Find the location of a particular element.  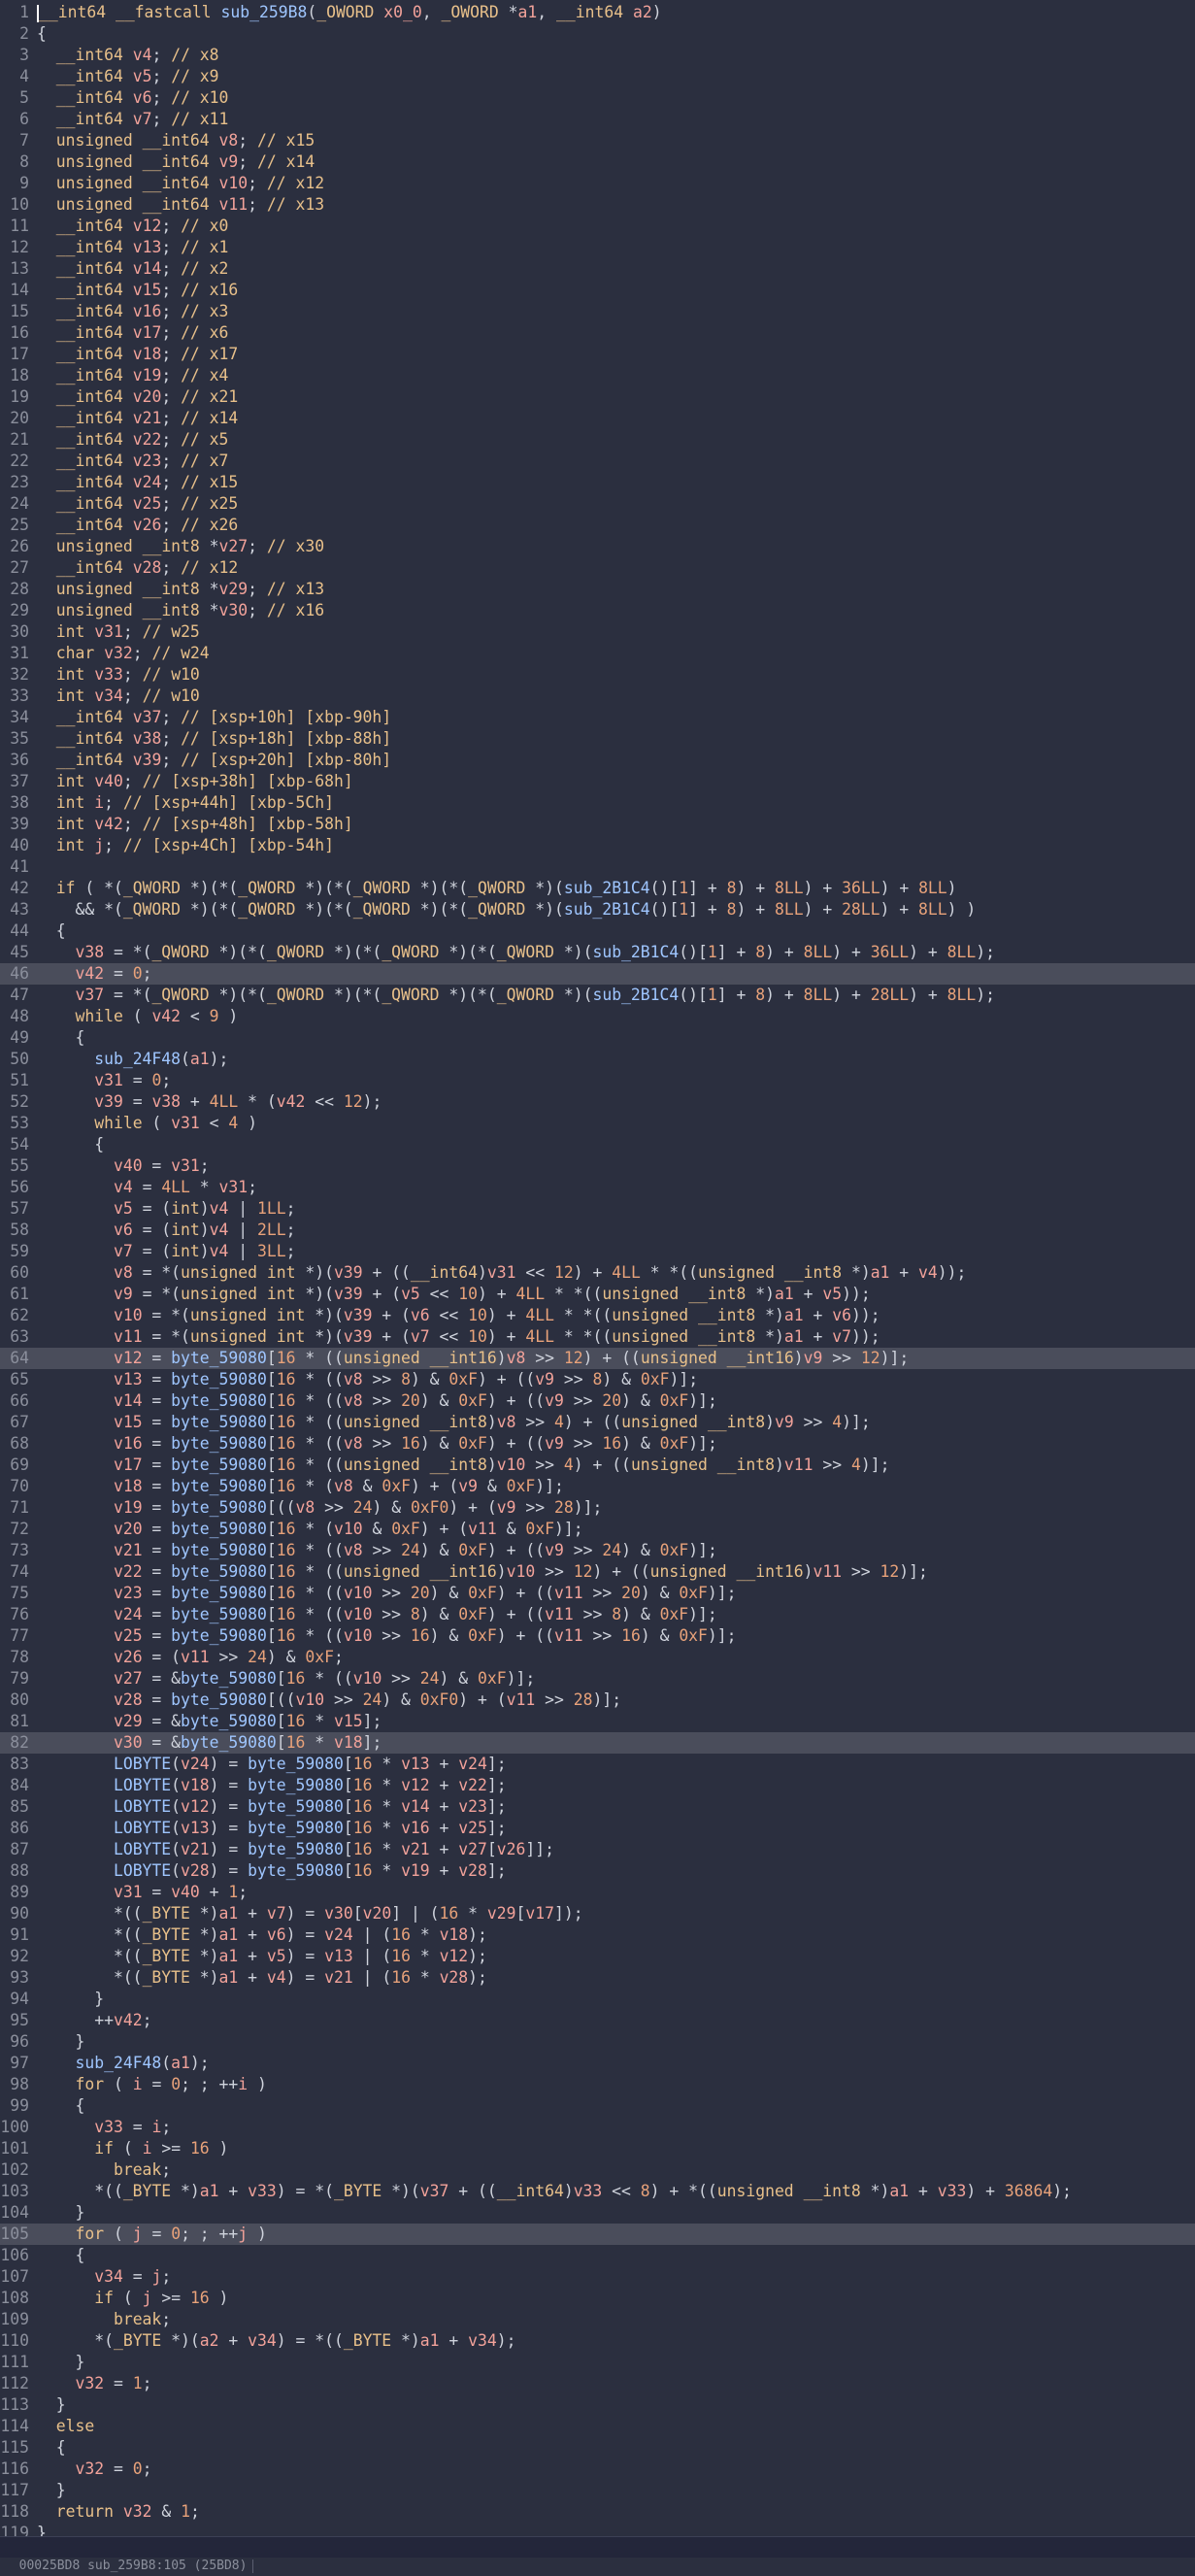

code-line: 38 int i; // [xsp+44h] [xbp-5Ch] is located at coordinates (597, 803).